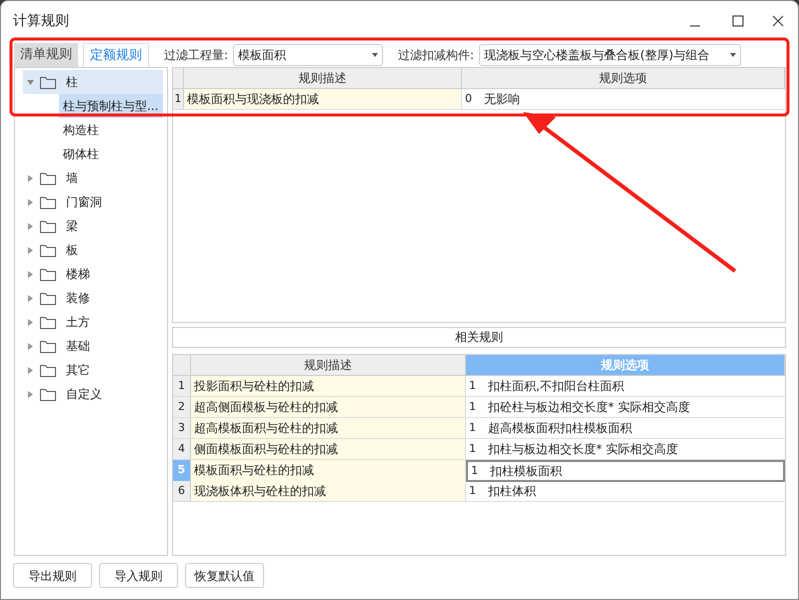 The width and height of the screenshot is (799, 600). Describe the element at coordinates (138, 575) in the screenshot. I see `action-button: 导入规则` at that location.